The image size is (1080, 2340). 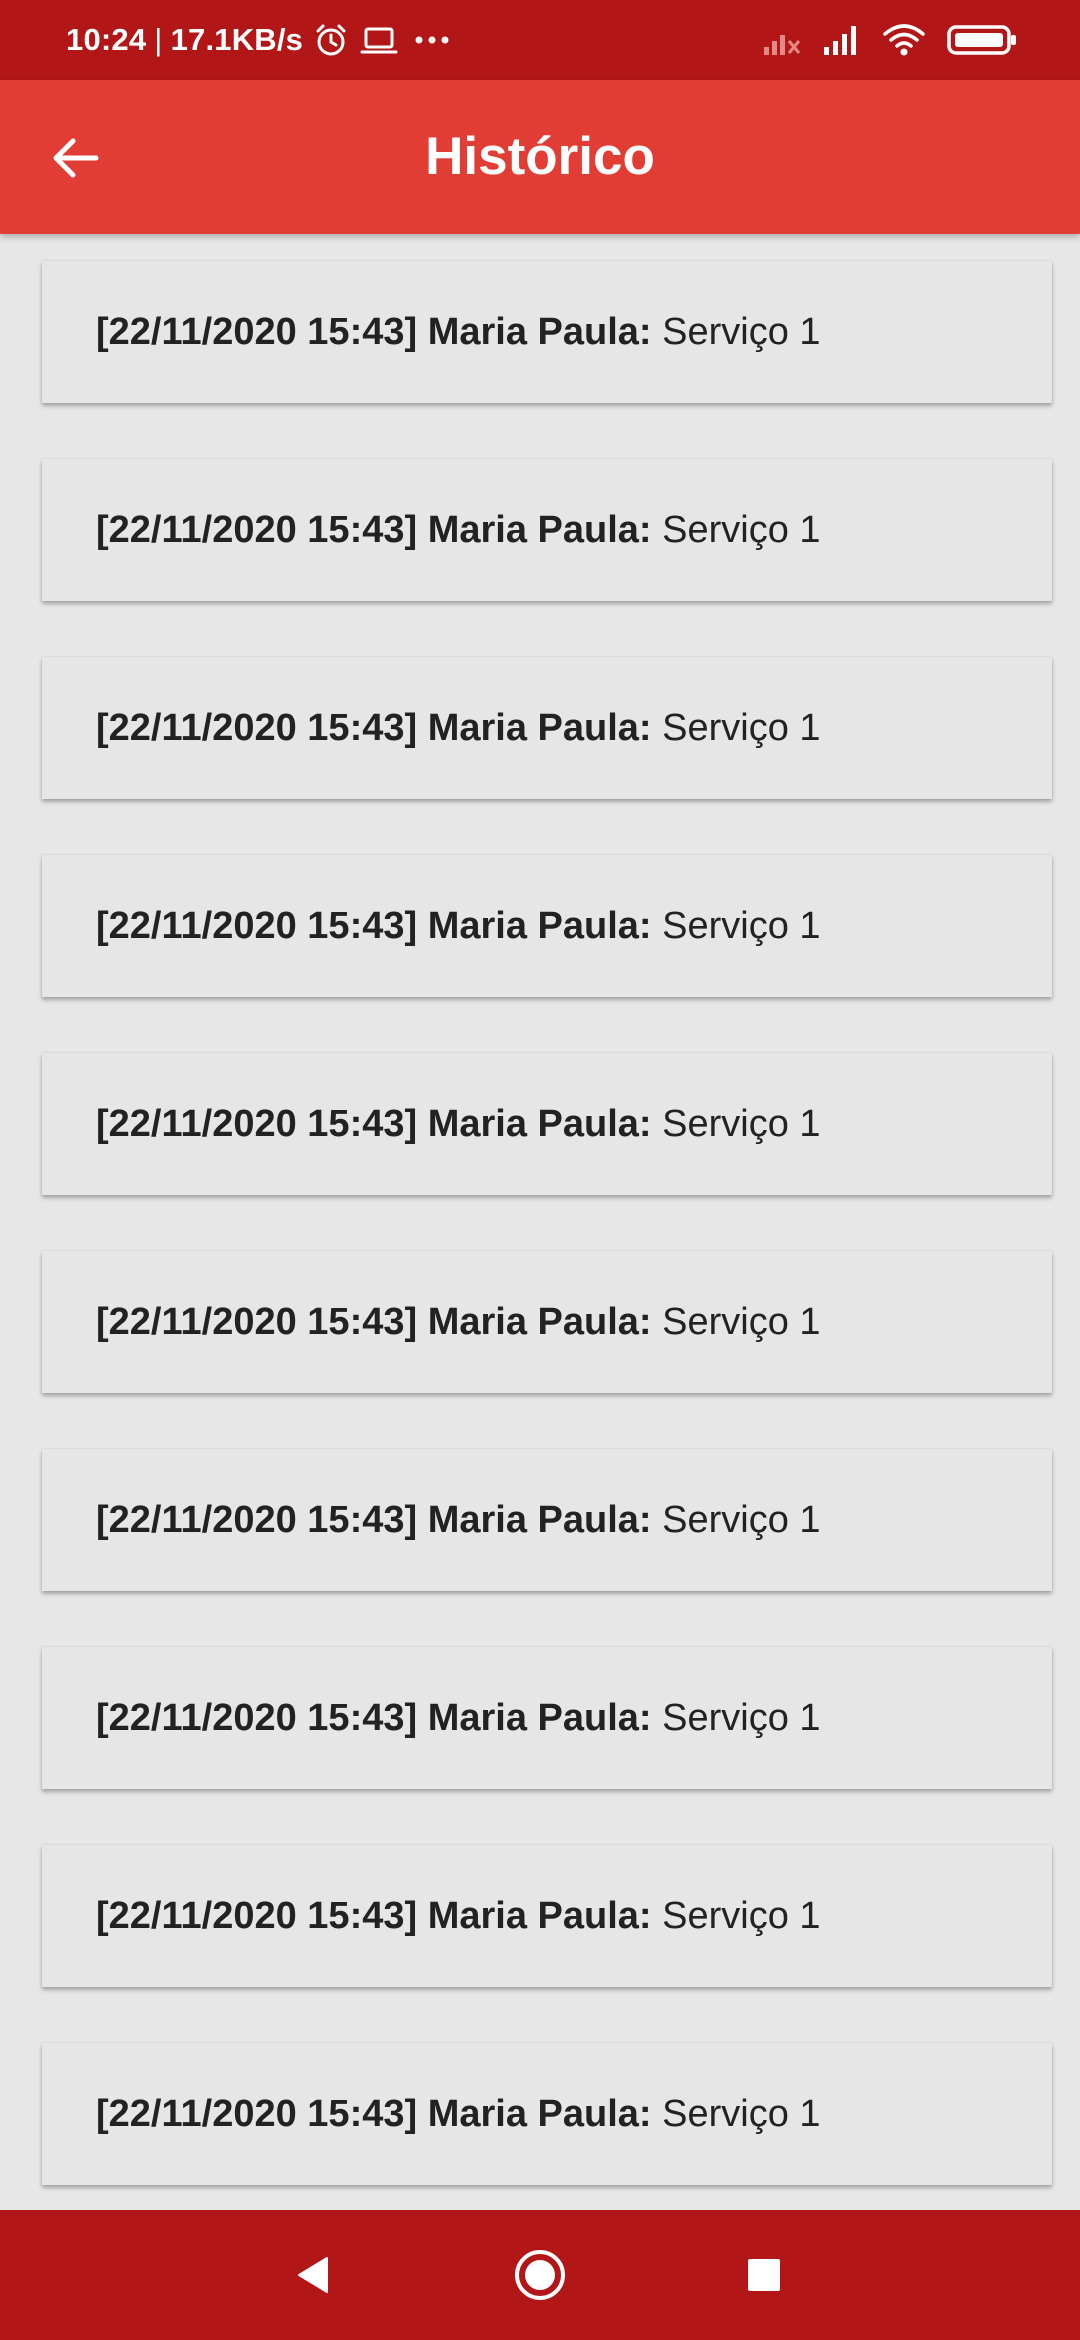 I want to click on battery-icon, so click(x=981, y=40).